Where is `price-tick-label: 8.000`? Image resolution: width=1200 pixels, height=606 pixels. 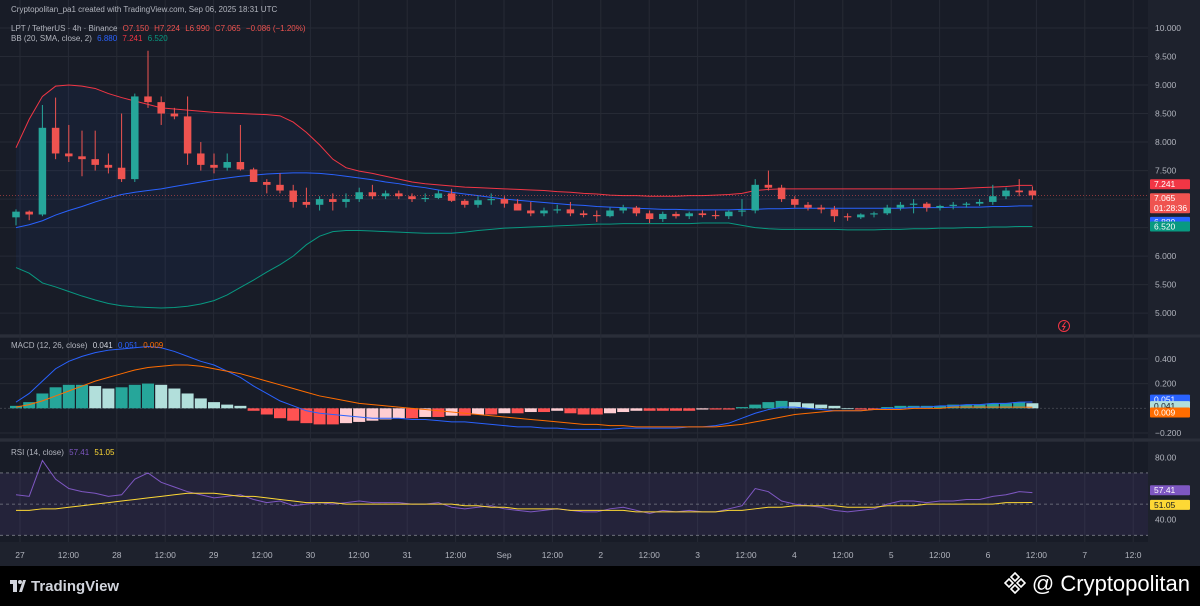 price-tick-label: 8.000 is located at coordinates (1166, 142).